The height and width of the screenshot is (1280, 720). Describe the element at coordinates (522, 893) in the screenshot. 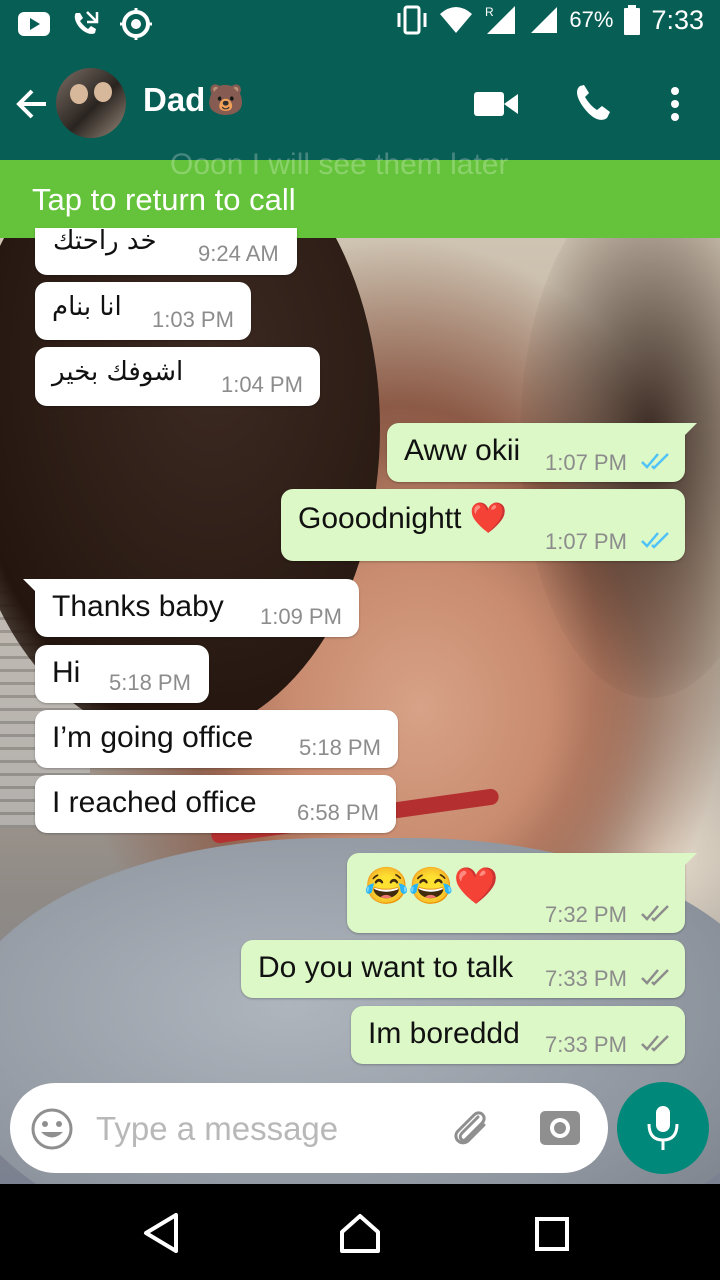

I see `message-bubble-out: 😂😂❤️ 7:32 PM` at that location.